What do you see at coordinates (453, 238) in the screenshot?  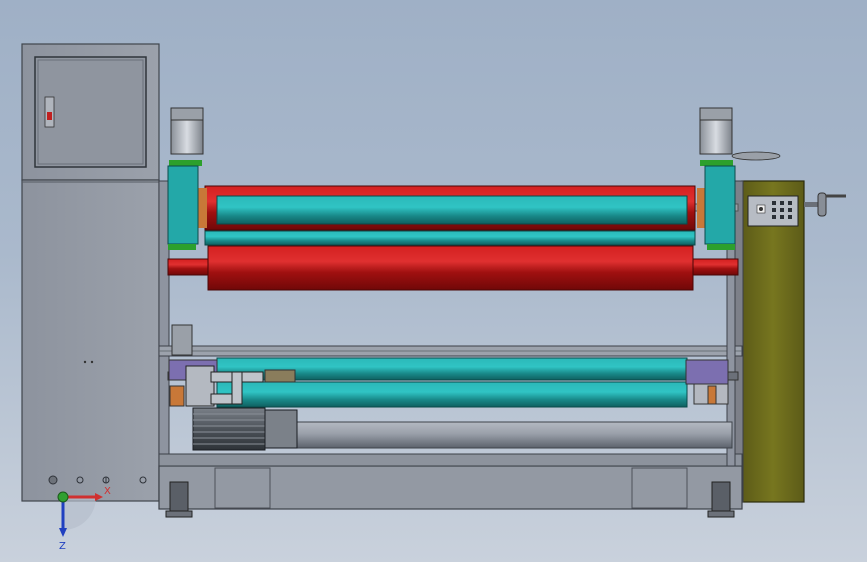 I see `upper-roller-assembly` at bounding box center [453, 238].